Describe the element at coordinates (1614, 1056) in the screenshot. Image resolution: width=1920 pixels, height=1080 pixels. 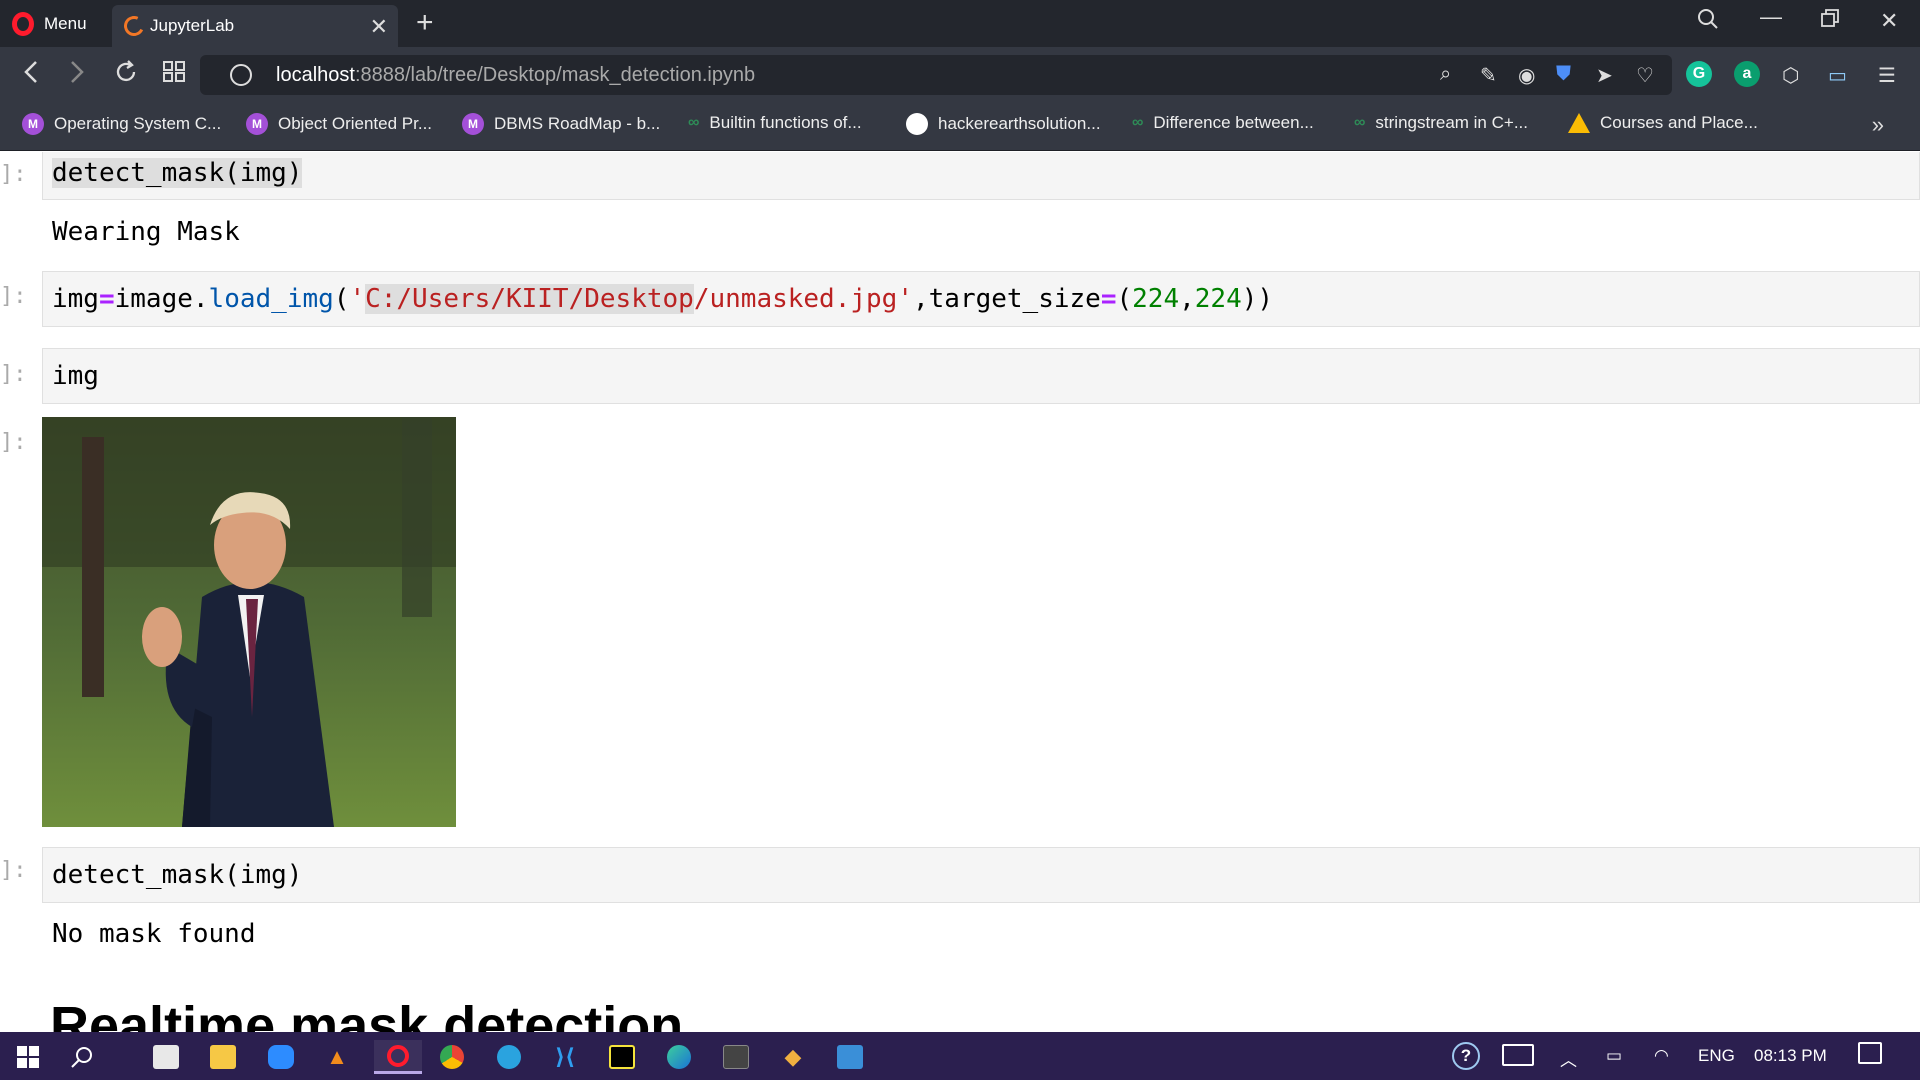
I see `battery-icon: ▭` at that location.